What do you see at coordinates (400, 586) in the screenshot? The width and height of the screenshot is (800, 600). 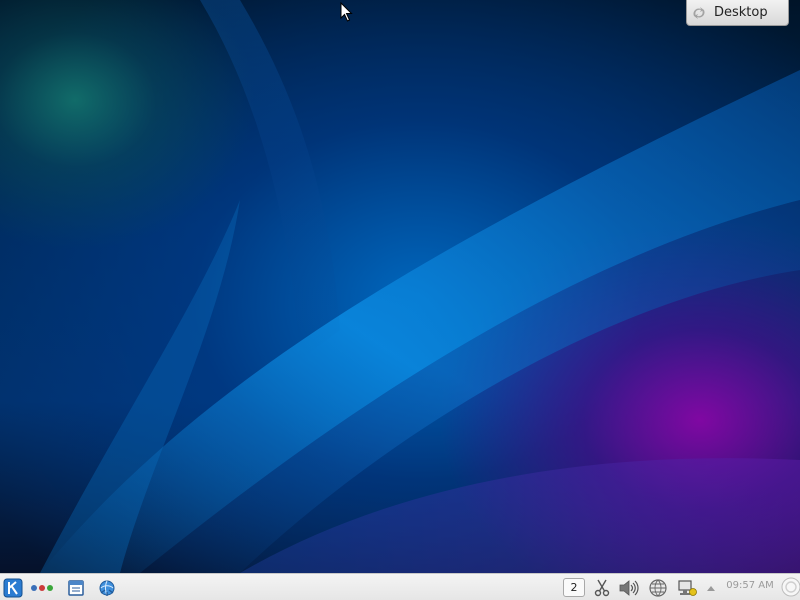 I see `taskbar-panel: 2 09:57 AM` at bounding box center [400, 586].